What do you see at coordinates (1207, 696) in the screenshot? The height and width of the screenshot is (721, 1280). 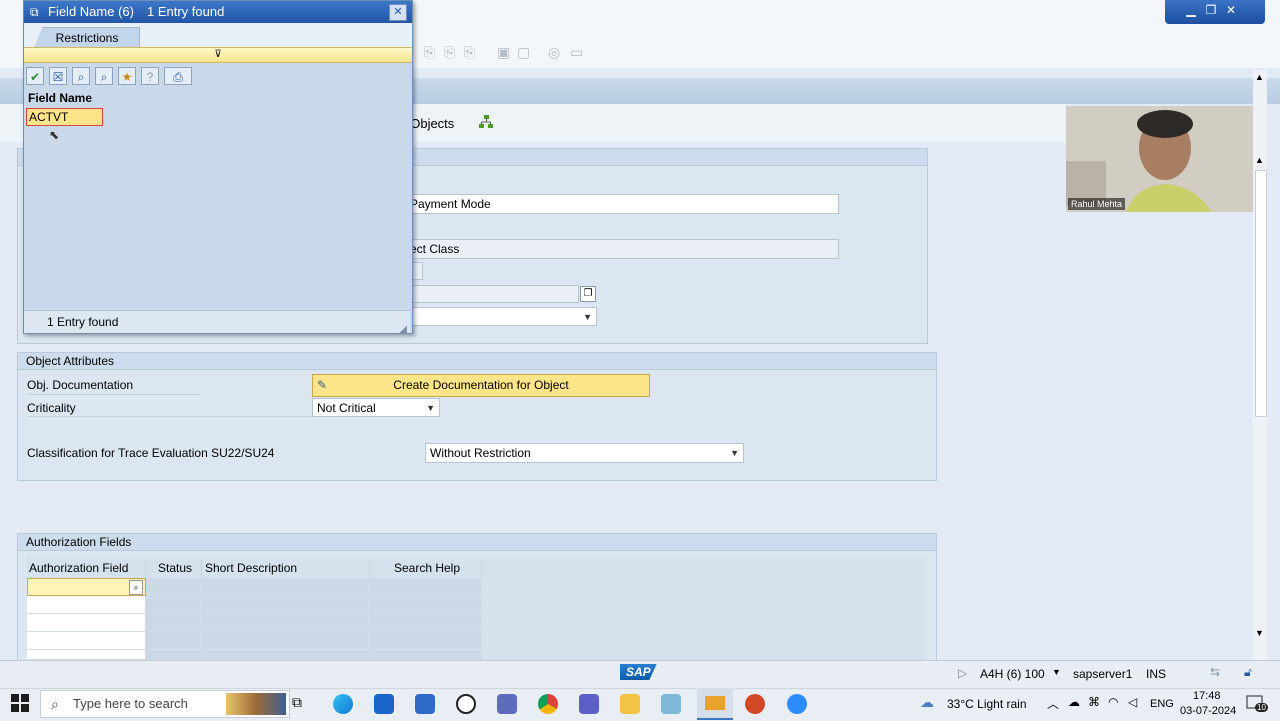 I see `clock-time: 17:48` at bounding box center [1207, 696].